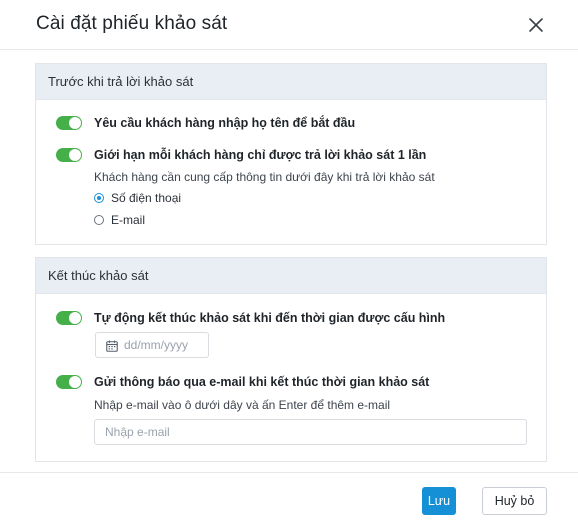  I want to click on notify-email-toggle, so click(69, 382).